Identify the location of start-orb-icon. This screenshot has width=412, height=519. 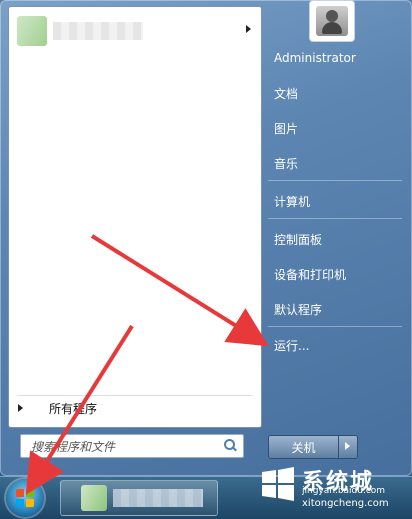
(25, 498).